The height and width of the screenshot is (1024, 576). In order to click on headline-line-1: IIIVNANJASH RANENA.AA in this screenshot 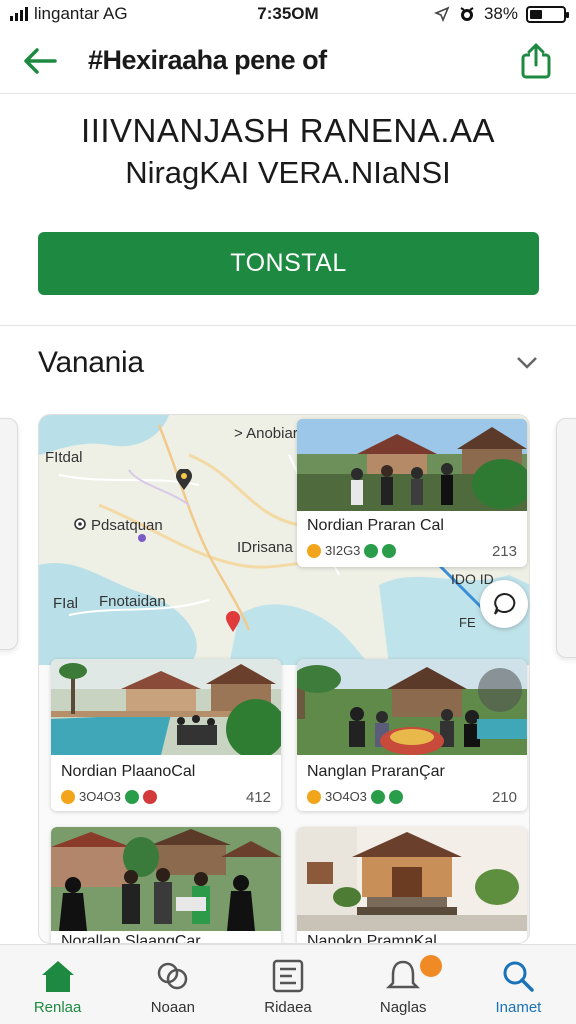, I will do `click(288, 130)`.